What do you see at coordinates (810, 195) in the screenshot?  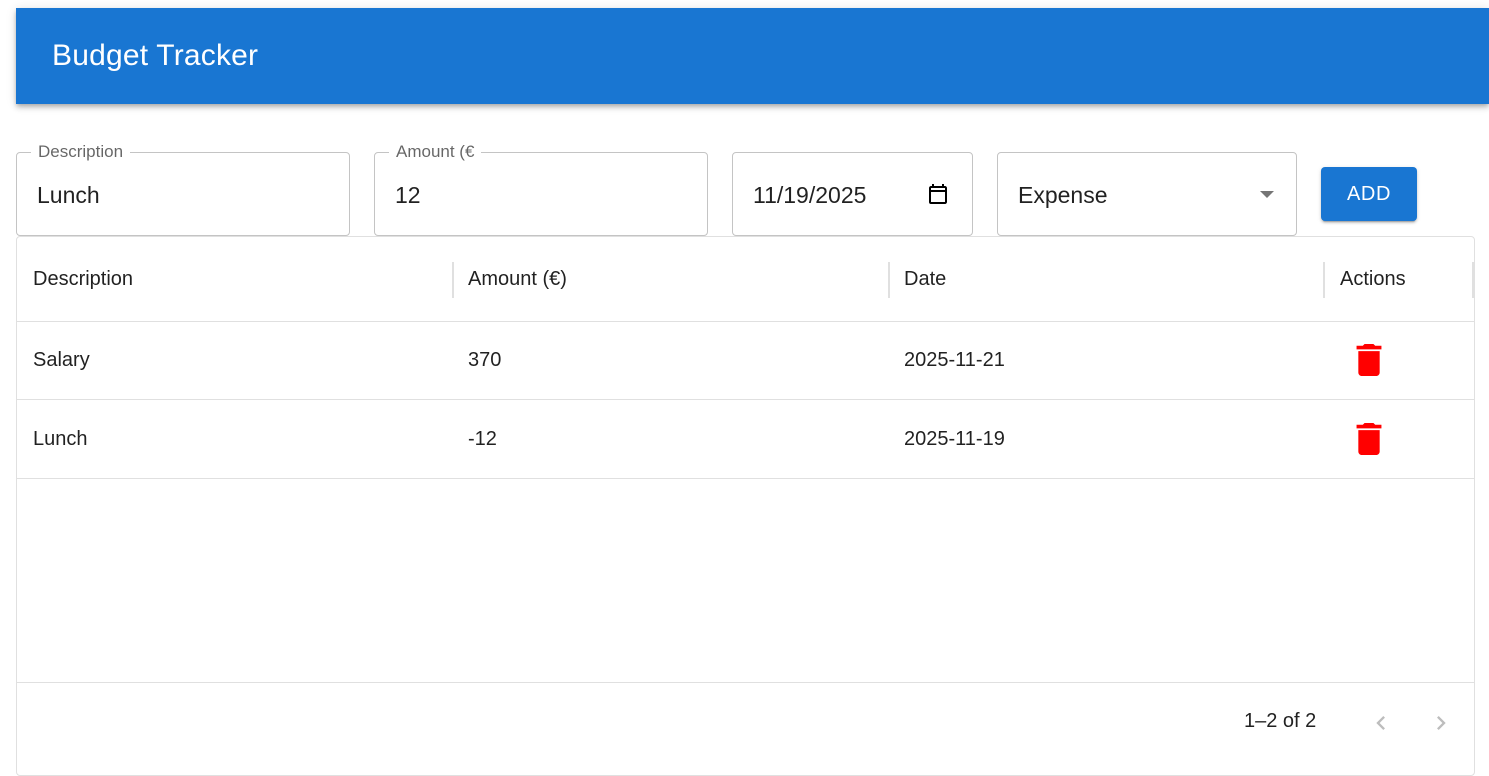 I see `date-value: 11/19/2025` at bounding box center [810, 195].